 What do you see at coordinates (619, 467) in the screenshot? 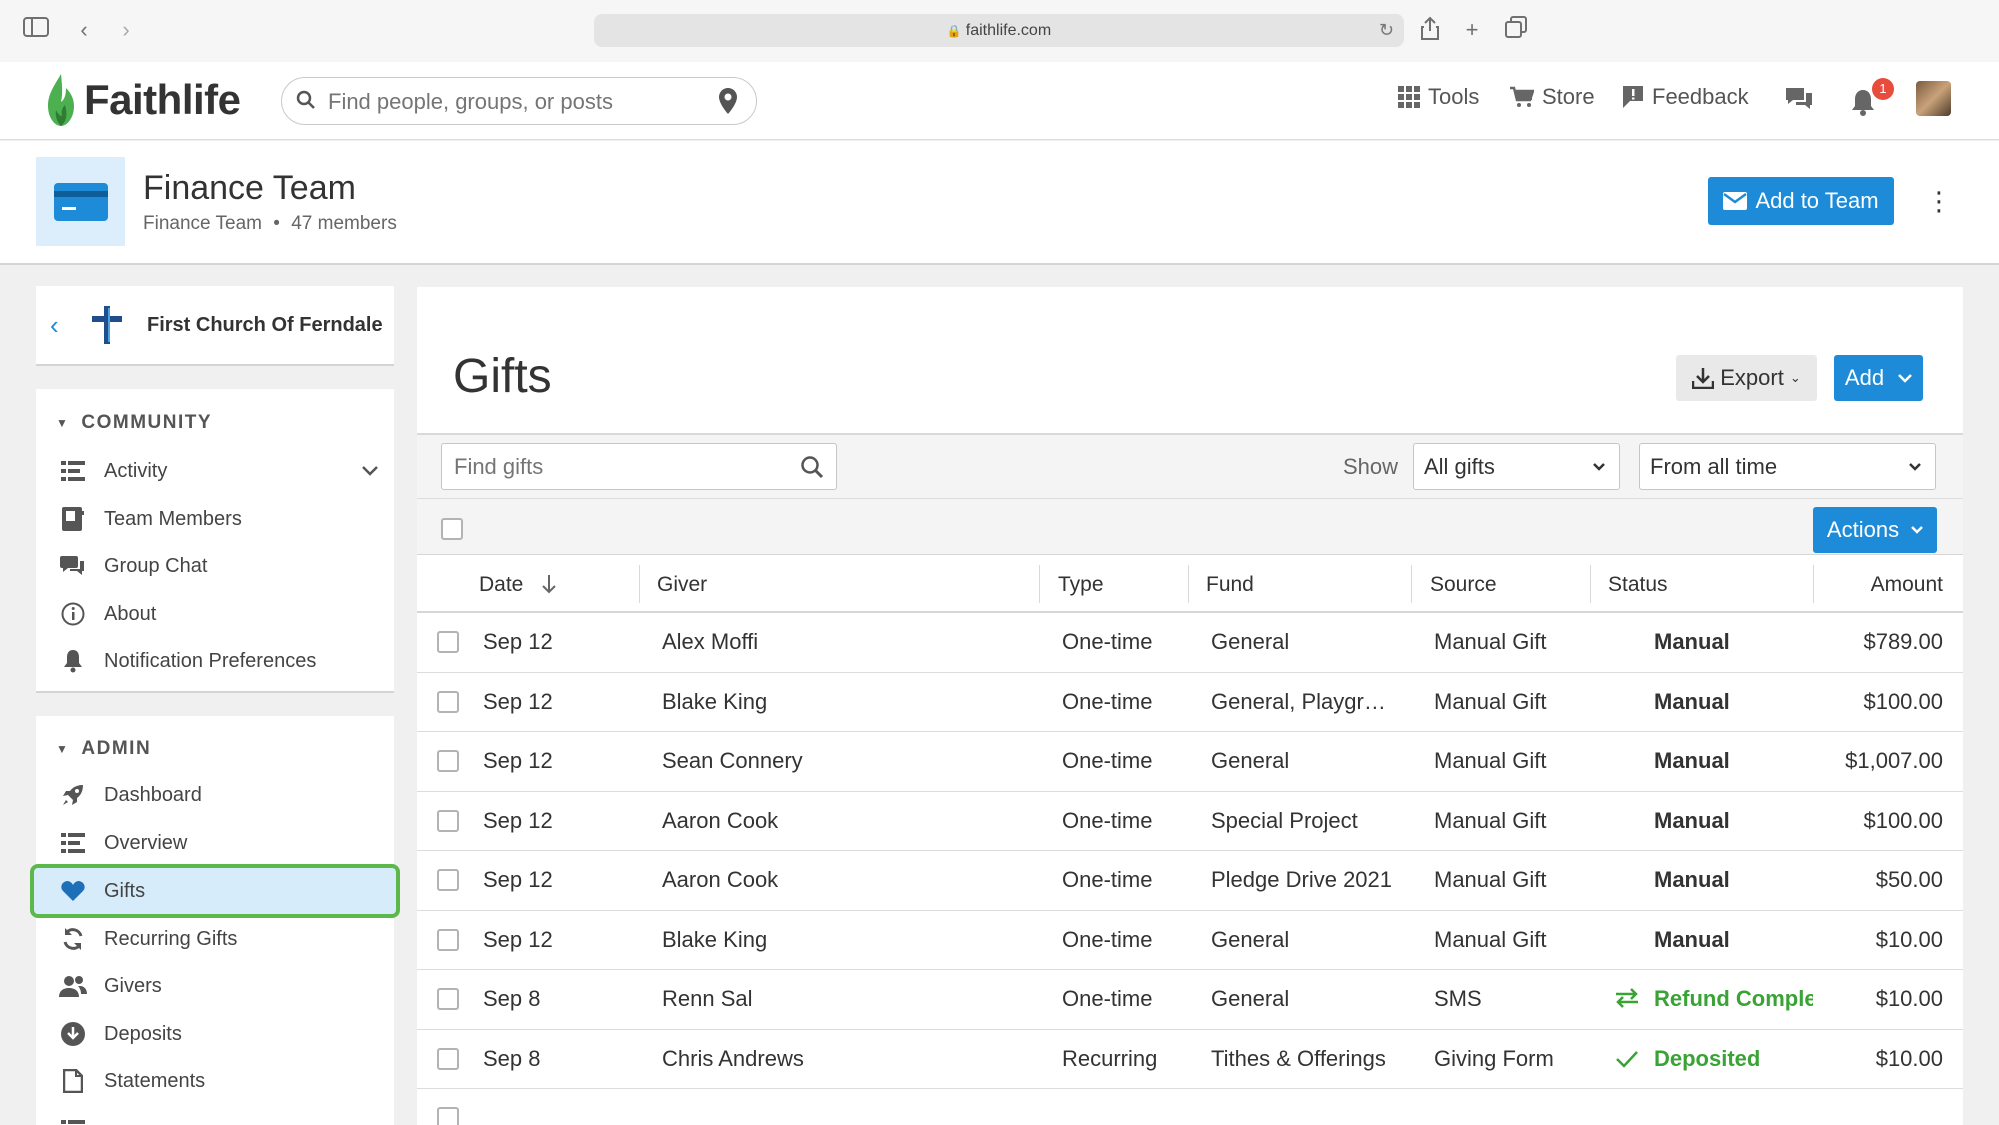
I see `find-gifts-input` at bounding box center [619, 467].